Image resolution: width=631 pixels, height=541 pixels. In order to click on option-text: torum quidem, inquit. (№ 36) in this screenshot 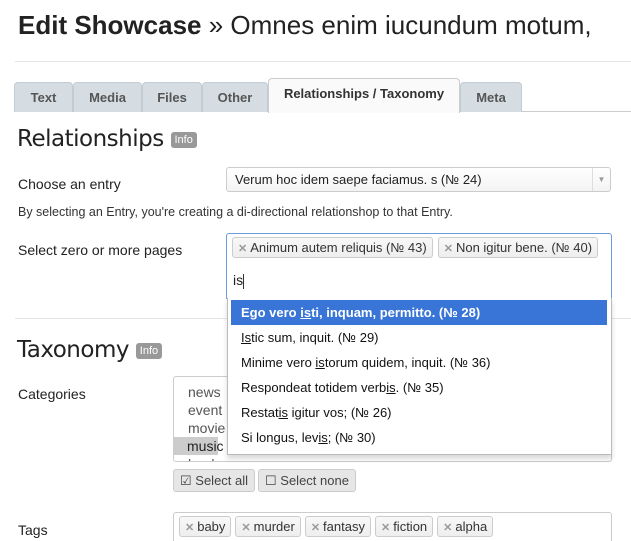, I will do `click(407, 362)`.